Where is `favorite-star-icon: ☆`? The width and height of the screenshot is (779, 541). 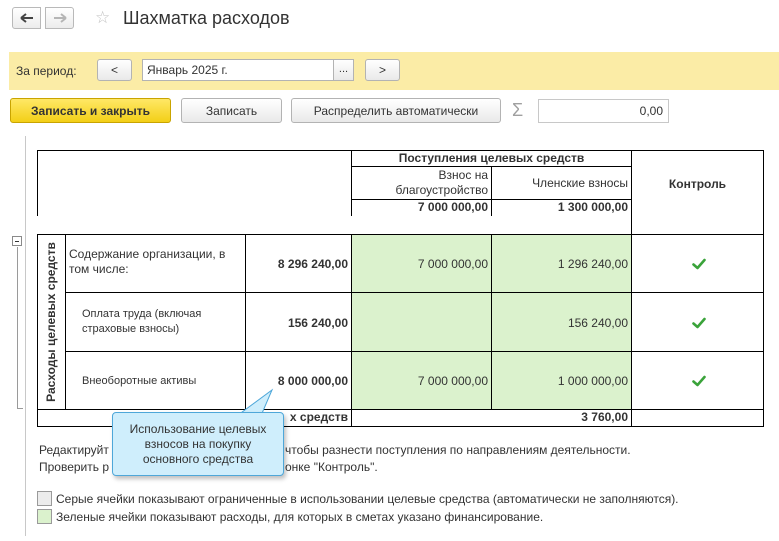
favorite-star-icon: ☆ is located at coordinates (102, 18).